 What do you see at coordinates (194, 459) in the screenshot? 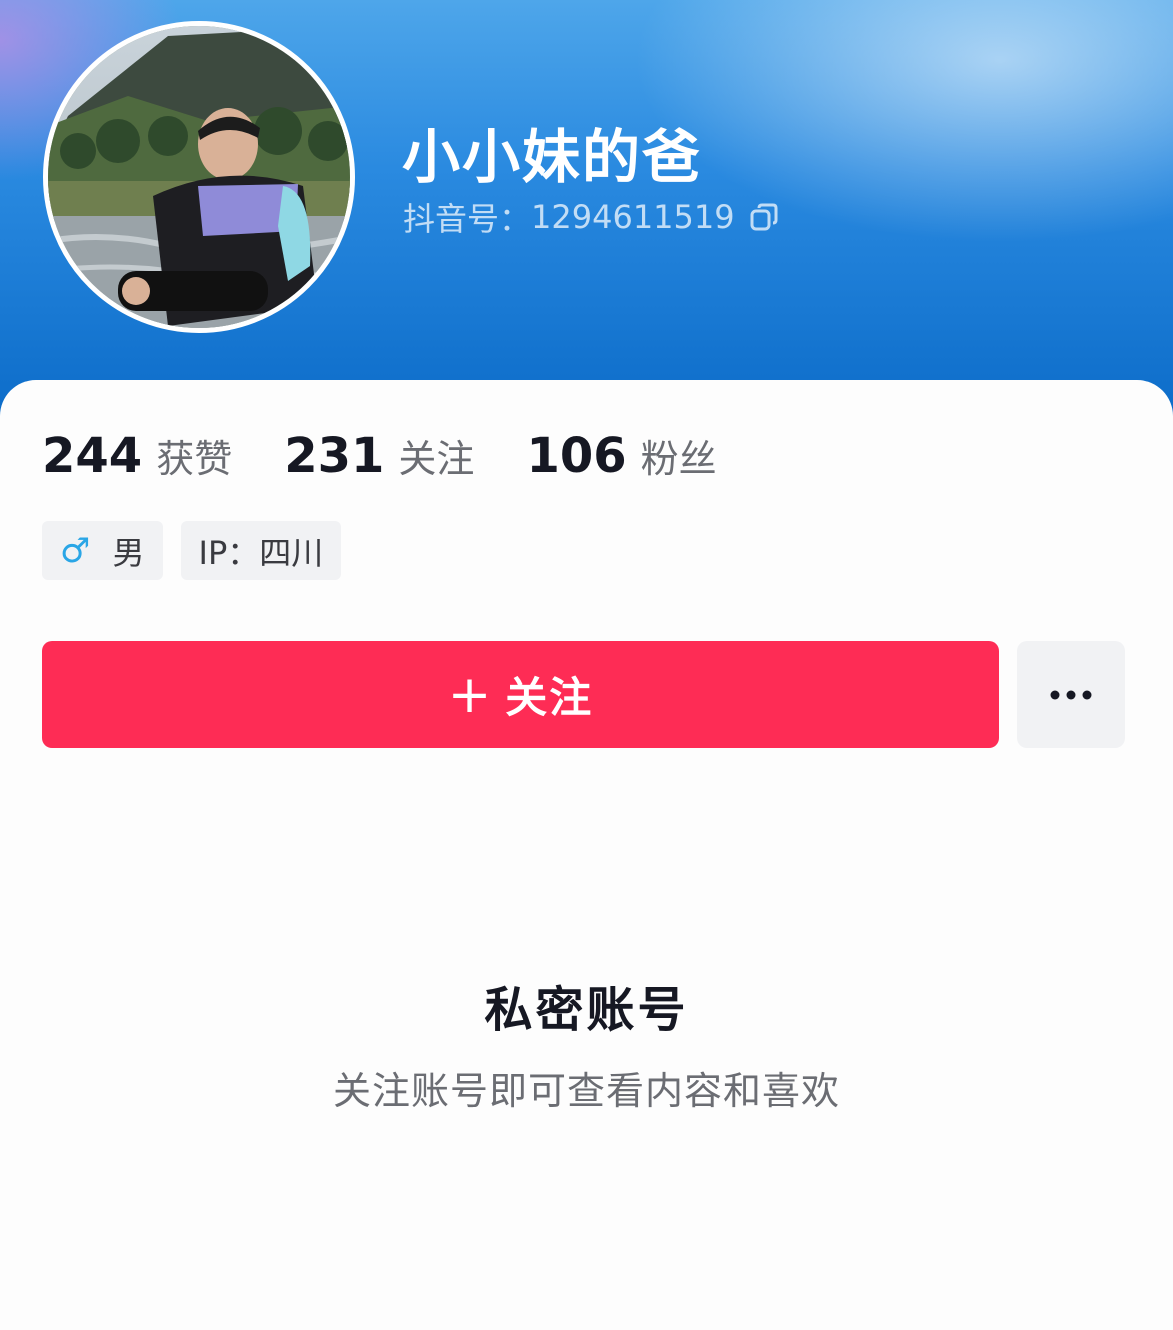
I see `stat-likes-label: 获赞` at bounding box center [194, 459].